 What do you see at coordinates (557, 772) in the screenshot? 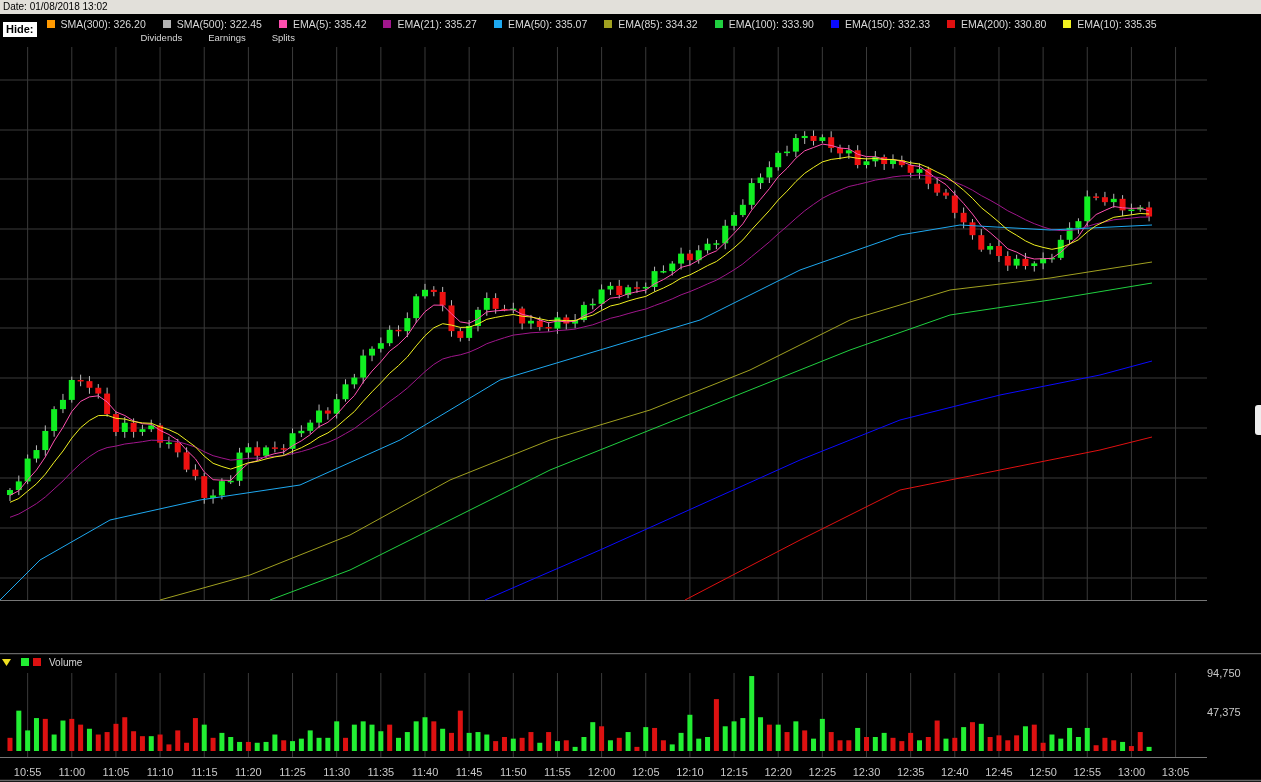
I see `time-axis-label: 11:55` at bounding box center [557, 772].